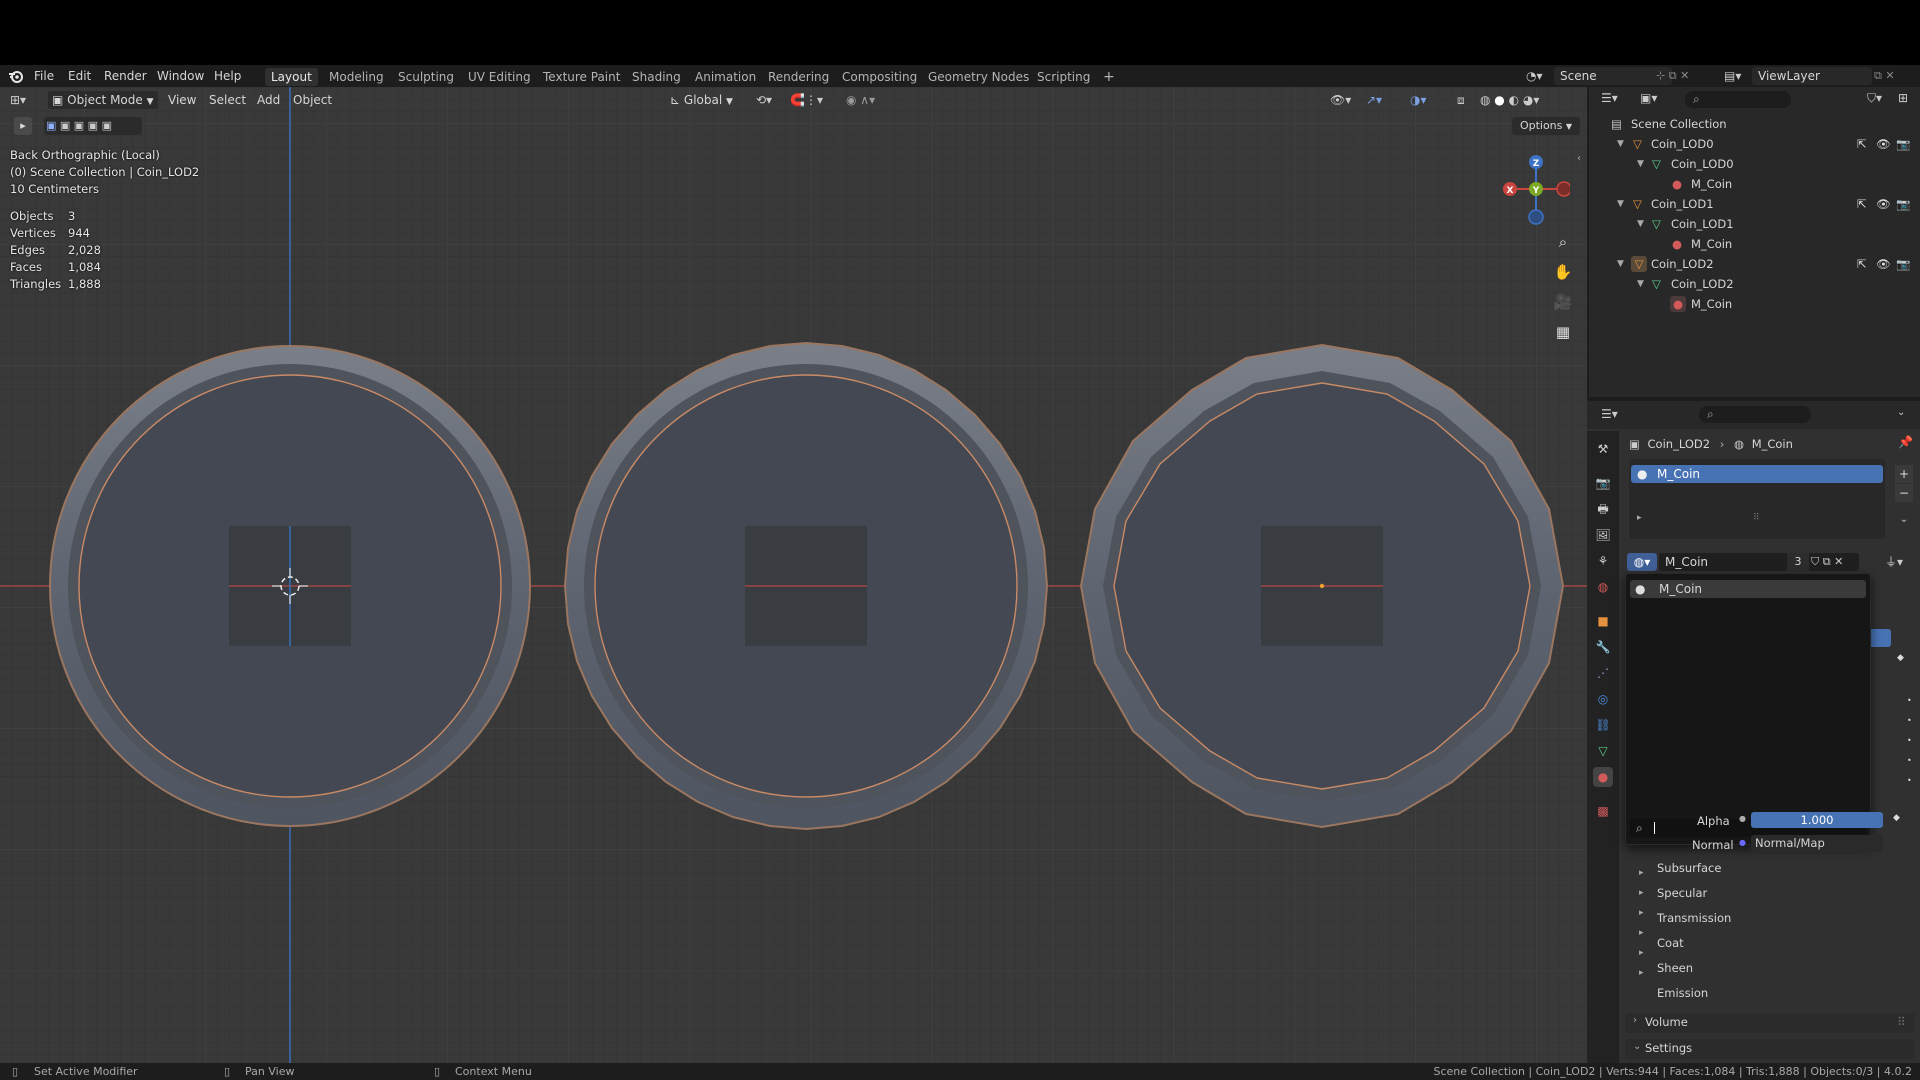 This screenshot has height=1080, width=1920. Describe the element at coordinates (1753, 204) in the screenshot. I see `outliner-row-object: ▼ ▽ Coin_LOD1 ⇱ 👁 📷` at that location.